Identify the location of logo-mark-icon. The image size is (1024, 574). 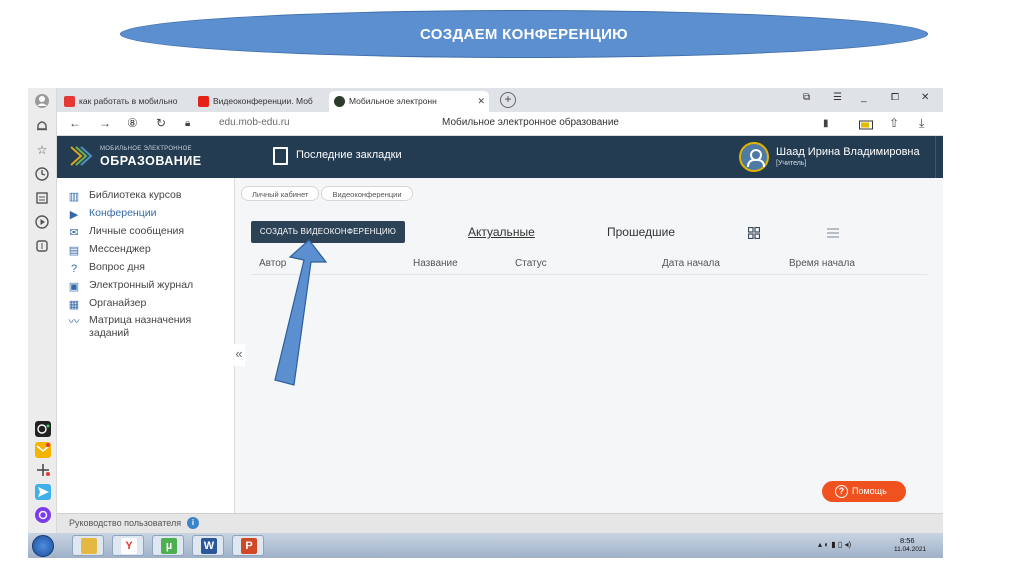
(81, 156).